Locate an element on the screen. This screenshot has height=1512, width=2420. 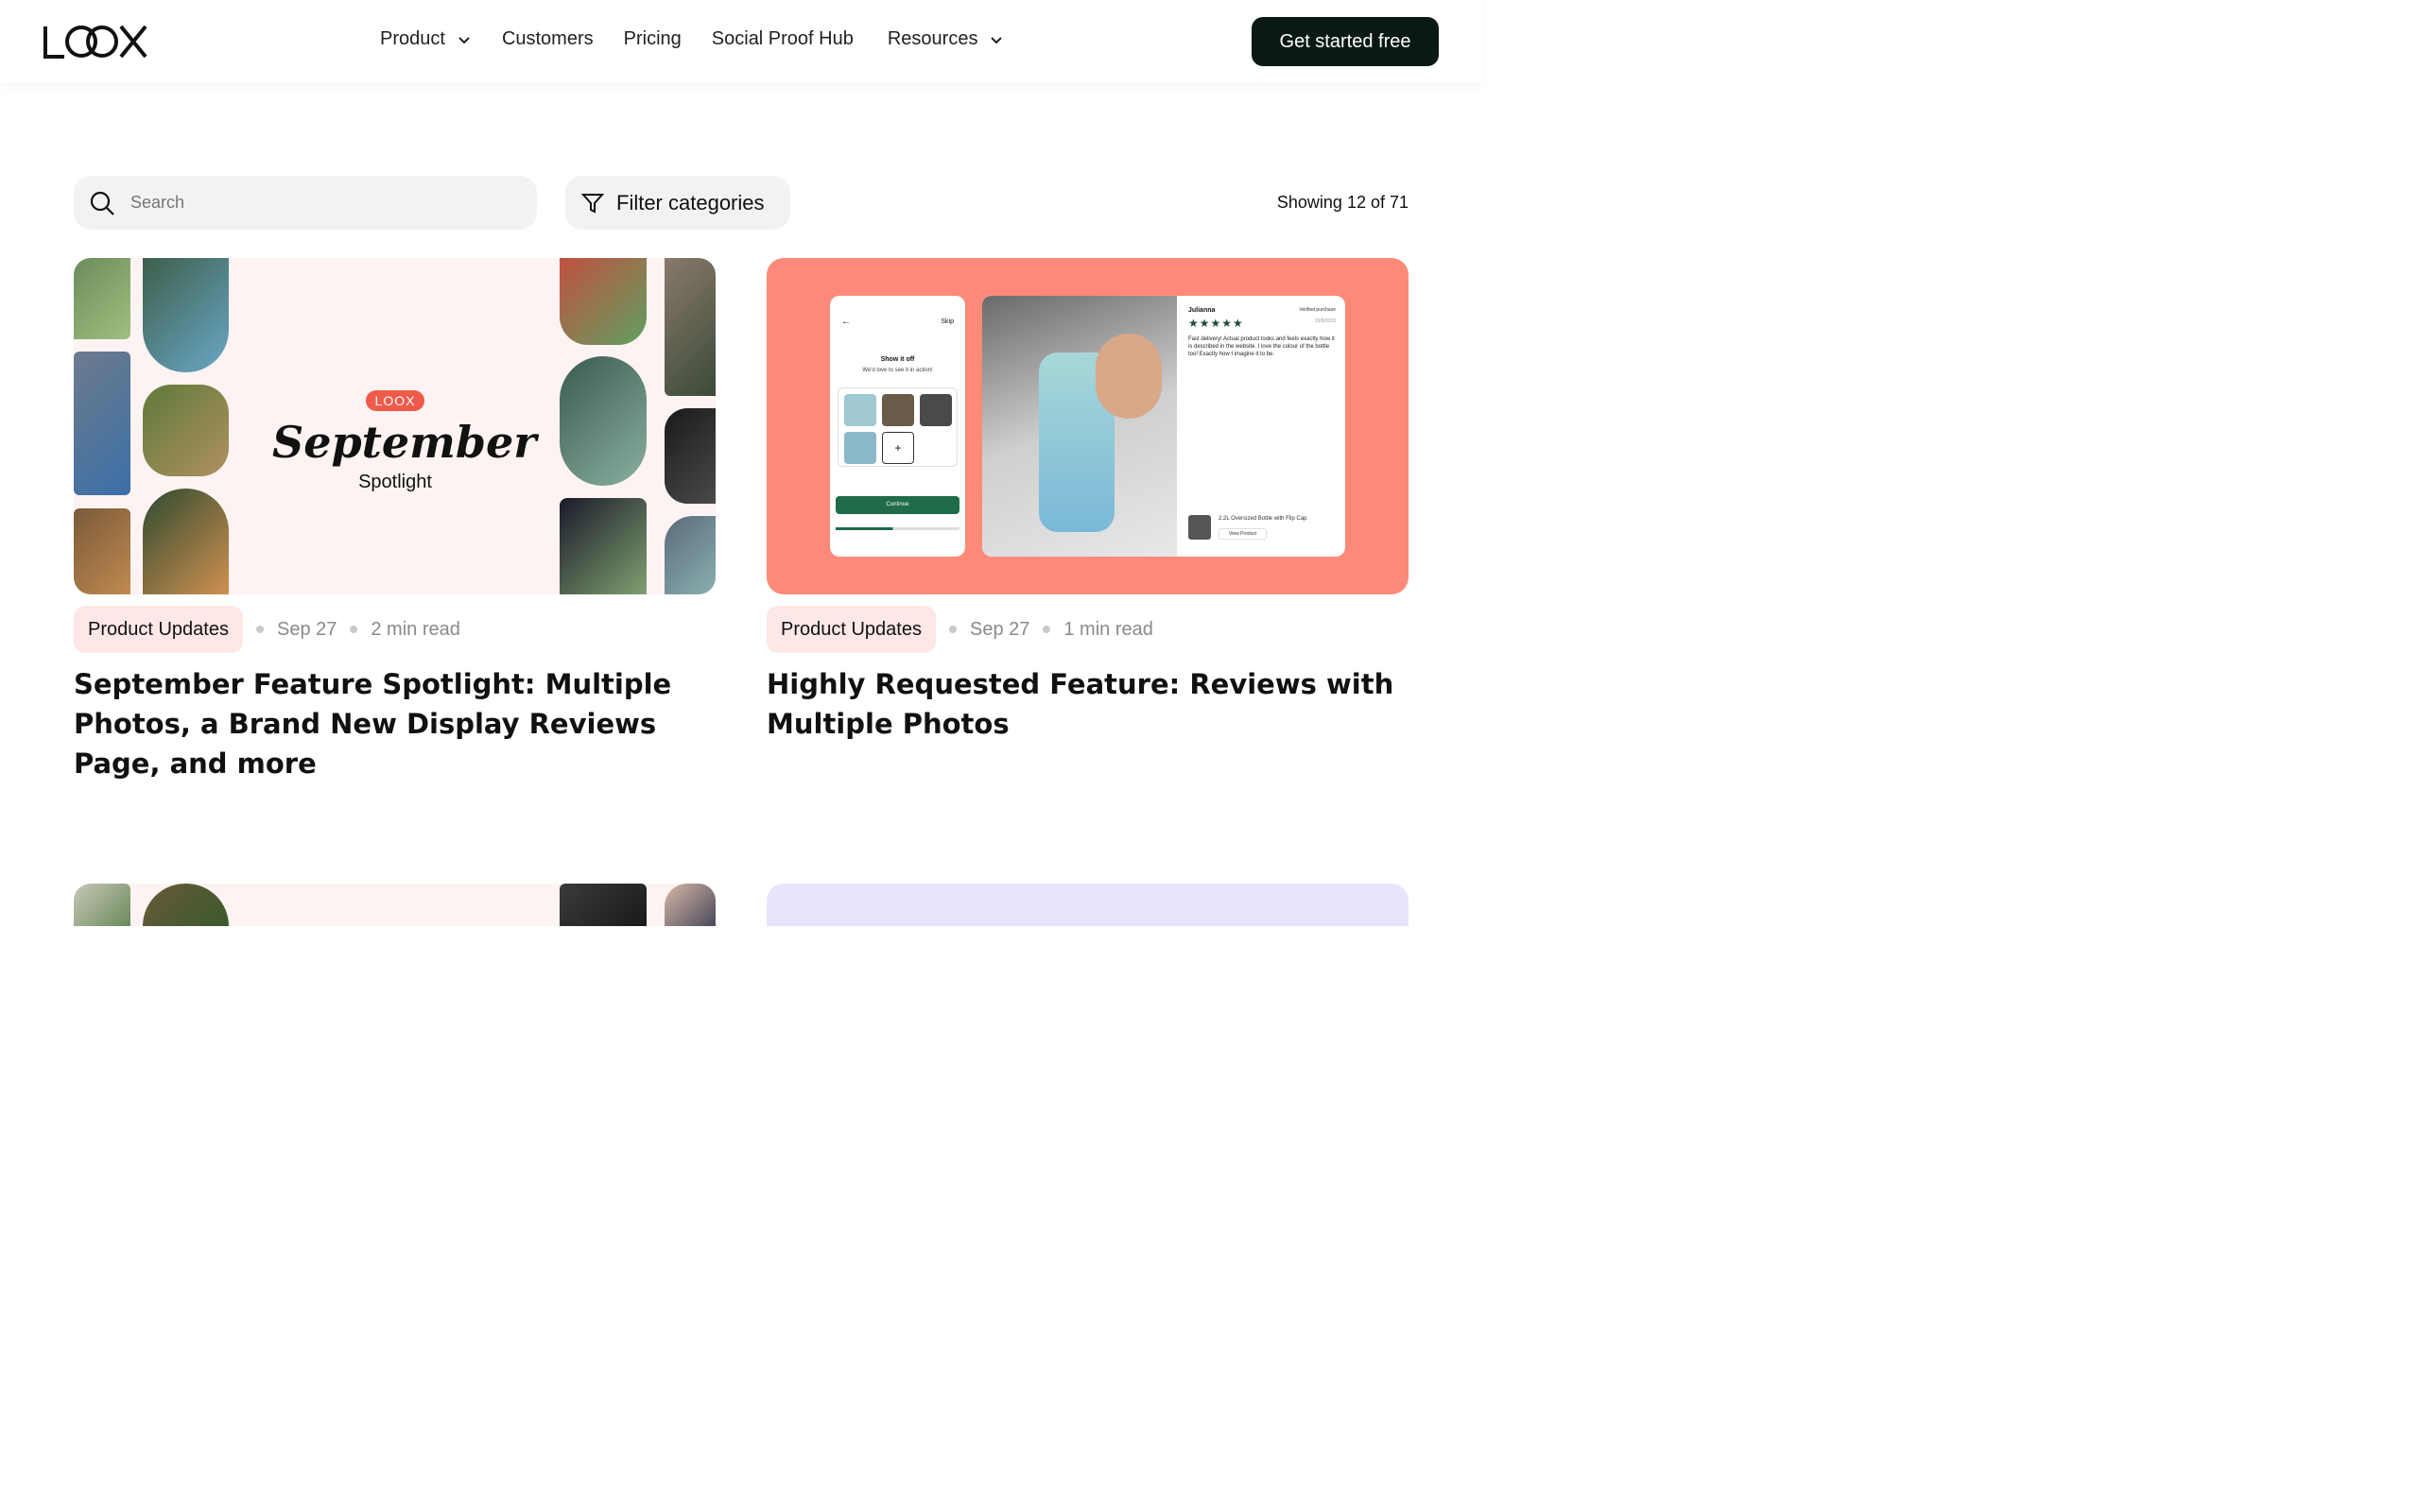
search-box is located at coordinates (305, 203).